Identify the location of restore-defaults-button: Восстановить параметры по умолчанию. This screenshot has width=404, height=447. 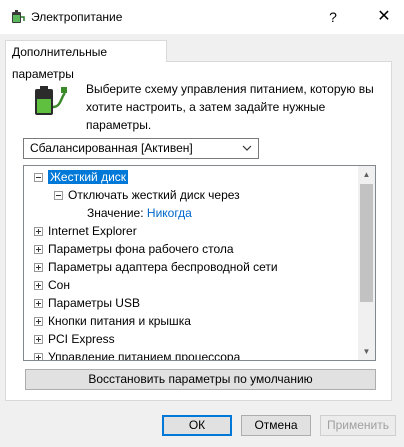
(200, 379).